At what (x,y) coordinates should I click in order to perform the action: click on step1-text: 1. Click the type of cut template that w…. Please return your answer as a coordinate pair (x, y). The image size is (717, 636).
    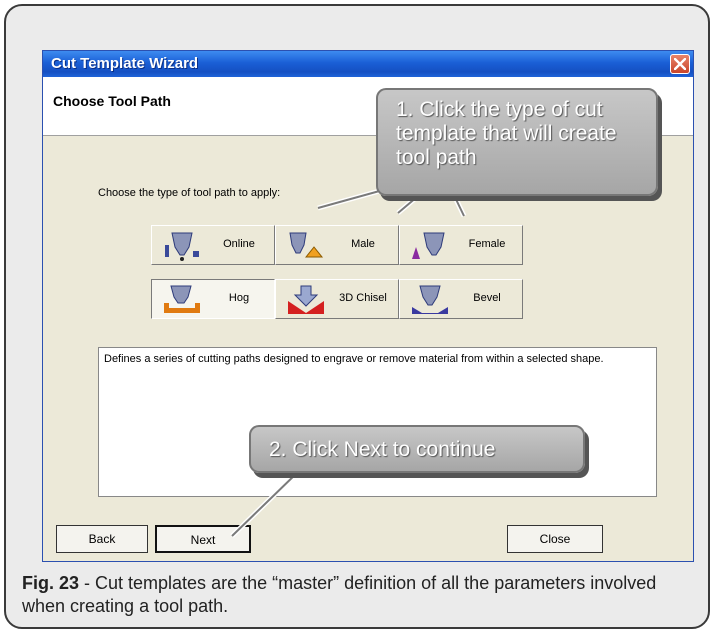
    Looking at the image, I should click on (506, 133).